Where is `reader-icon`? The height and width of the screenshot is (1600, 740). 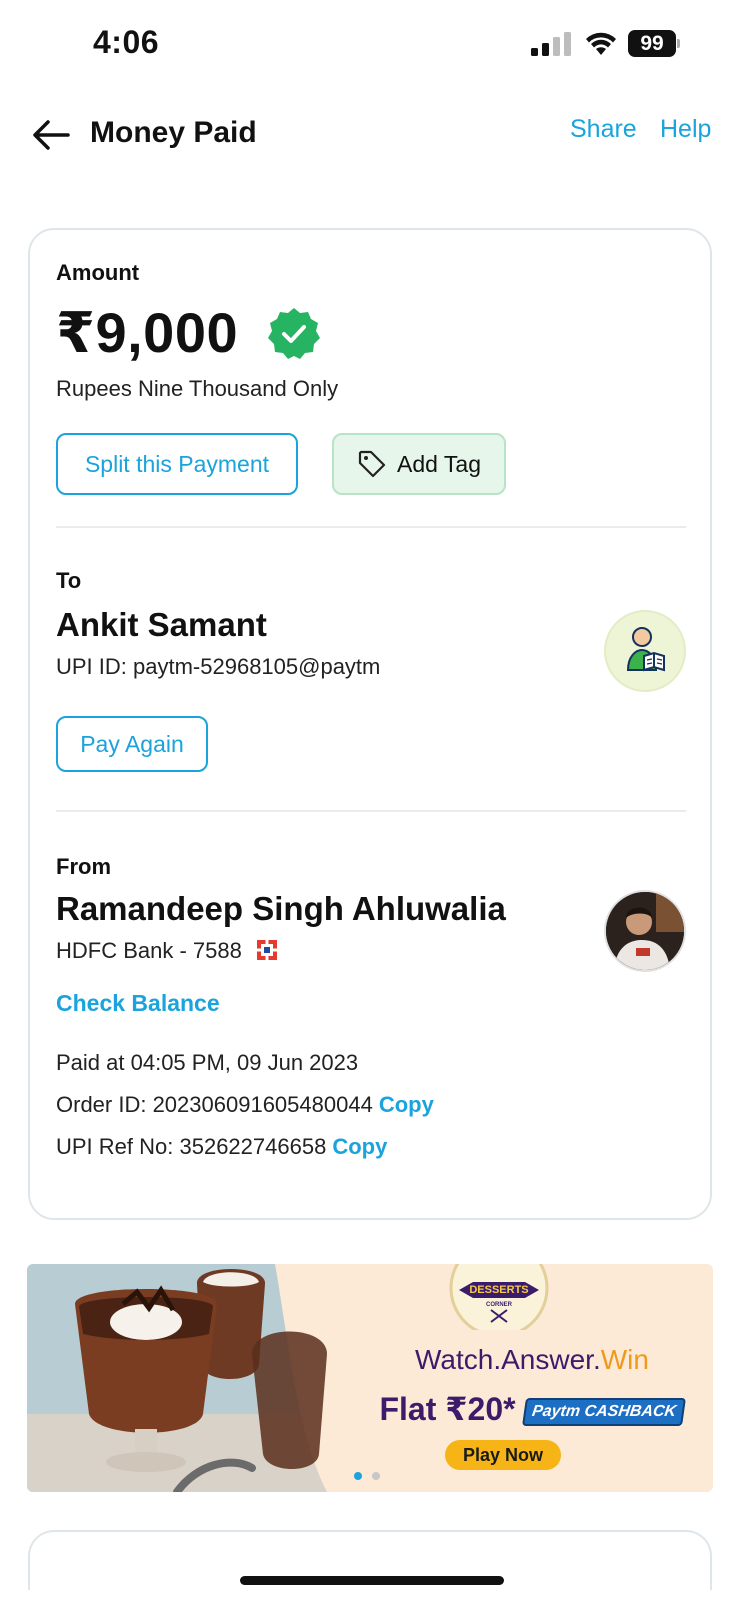
reader-icon is located at coordinates (645, 649).